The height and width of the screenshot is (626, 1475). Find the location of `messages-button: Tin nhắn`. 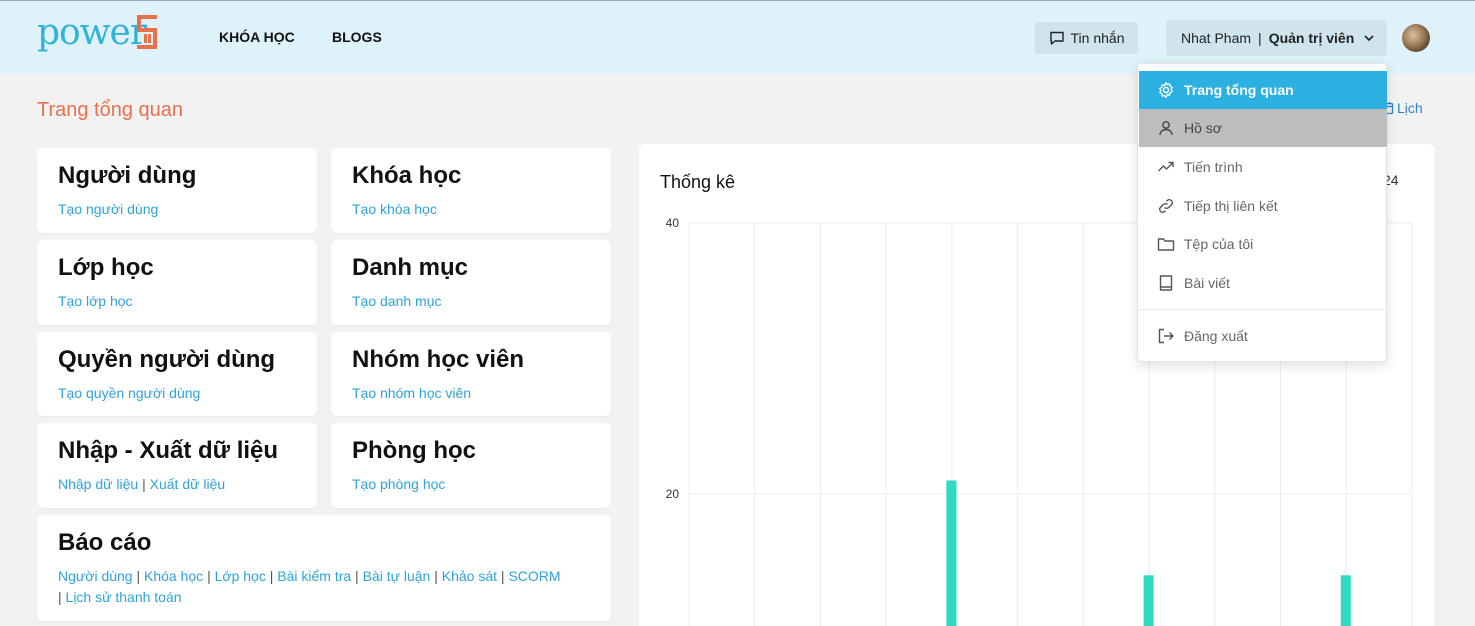

messages-button: Tin nhắn is located at coordinates (1086, 38).